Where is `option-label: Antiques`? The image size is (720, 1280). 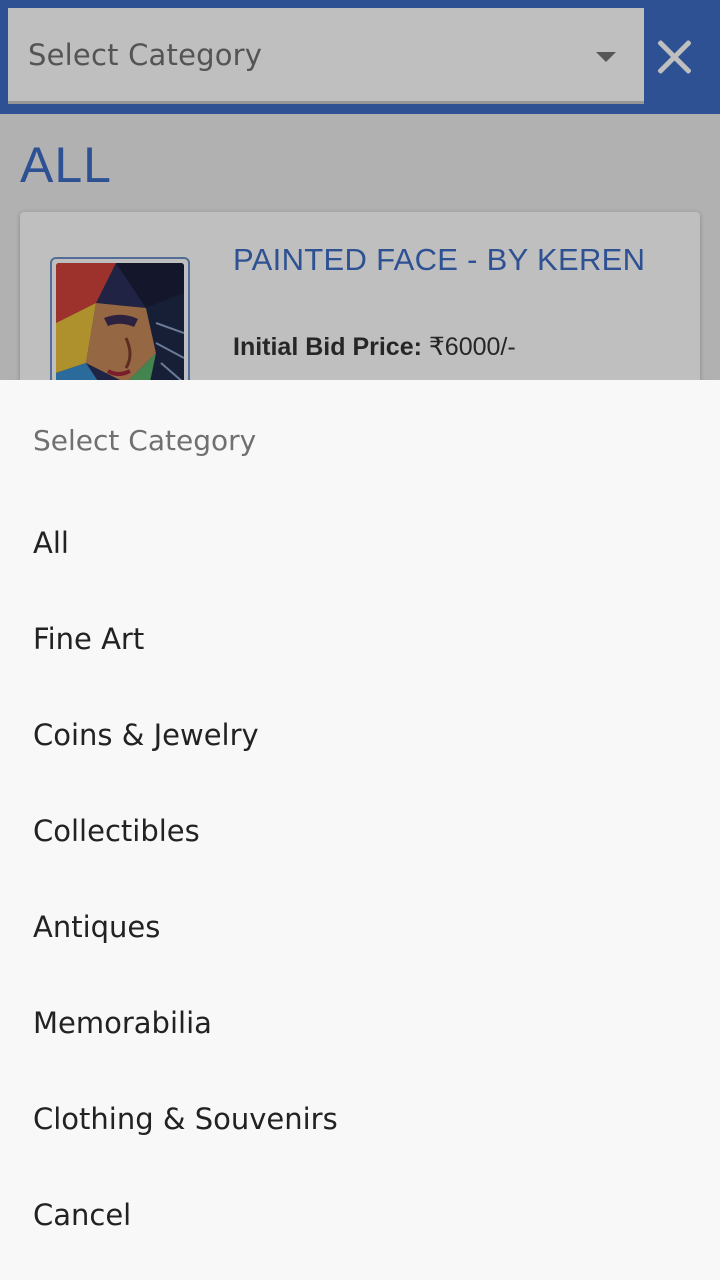 option-label: Antiques is located at coordinates (97, 927).